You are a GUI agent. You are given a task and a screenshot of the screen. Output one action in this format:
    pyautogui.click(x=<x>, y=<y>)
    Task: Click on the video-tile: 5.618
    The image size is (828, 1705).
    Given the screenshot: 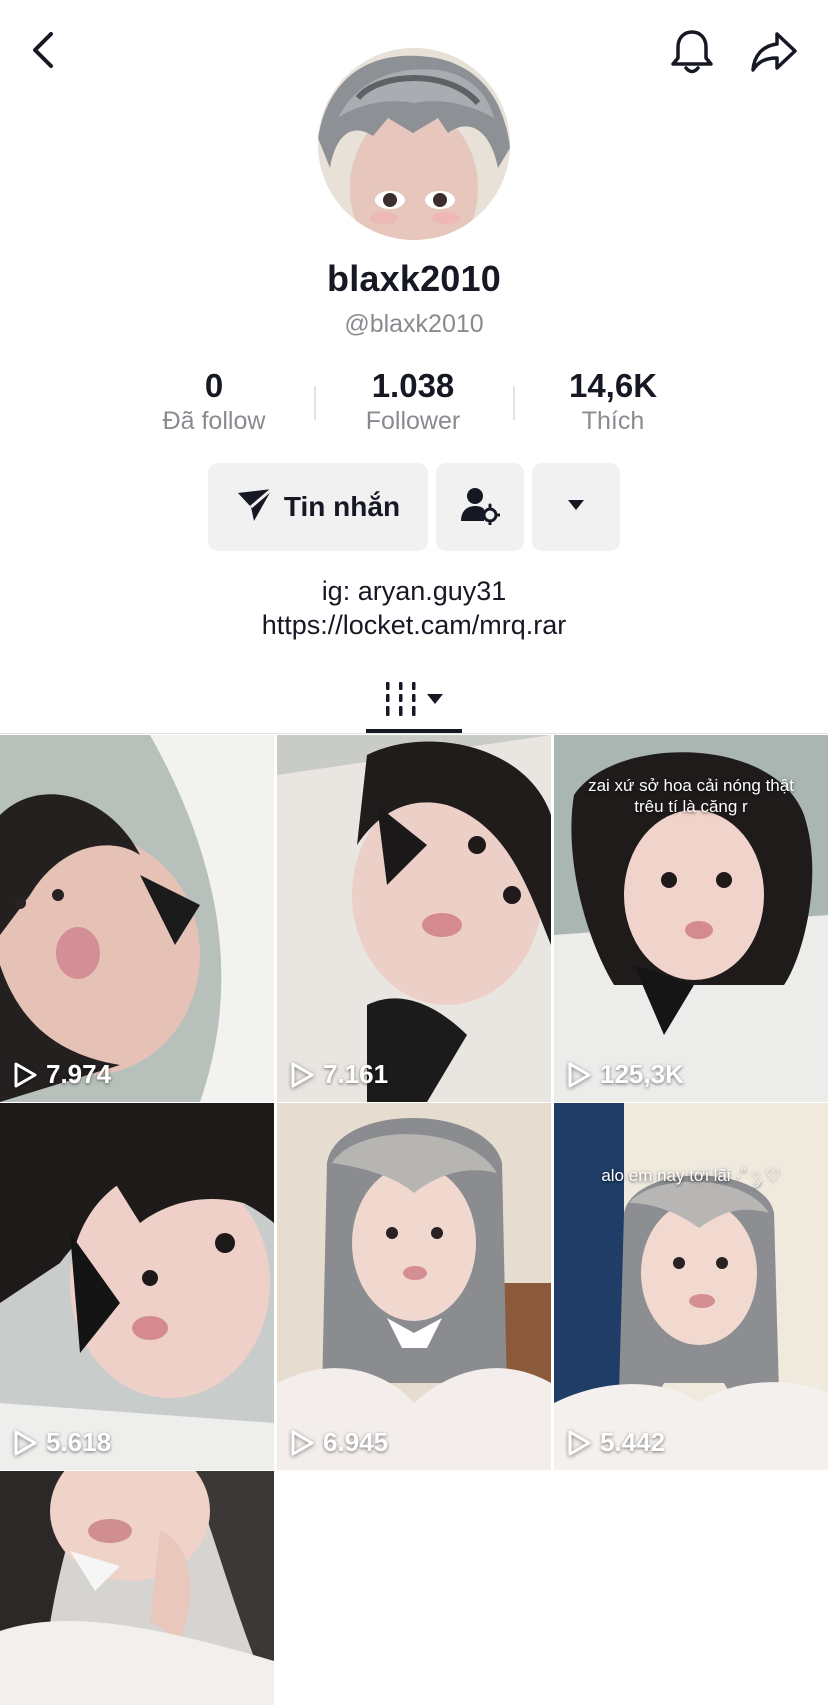 What is the action you would take?
    pyautogui.click(x=137, y=1286)
    